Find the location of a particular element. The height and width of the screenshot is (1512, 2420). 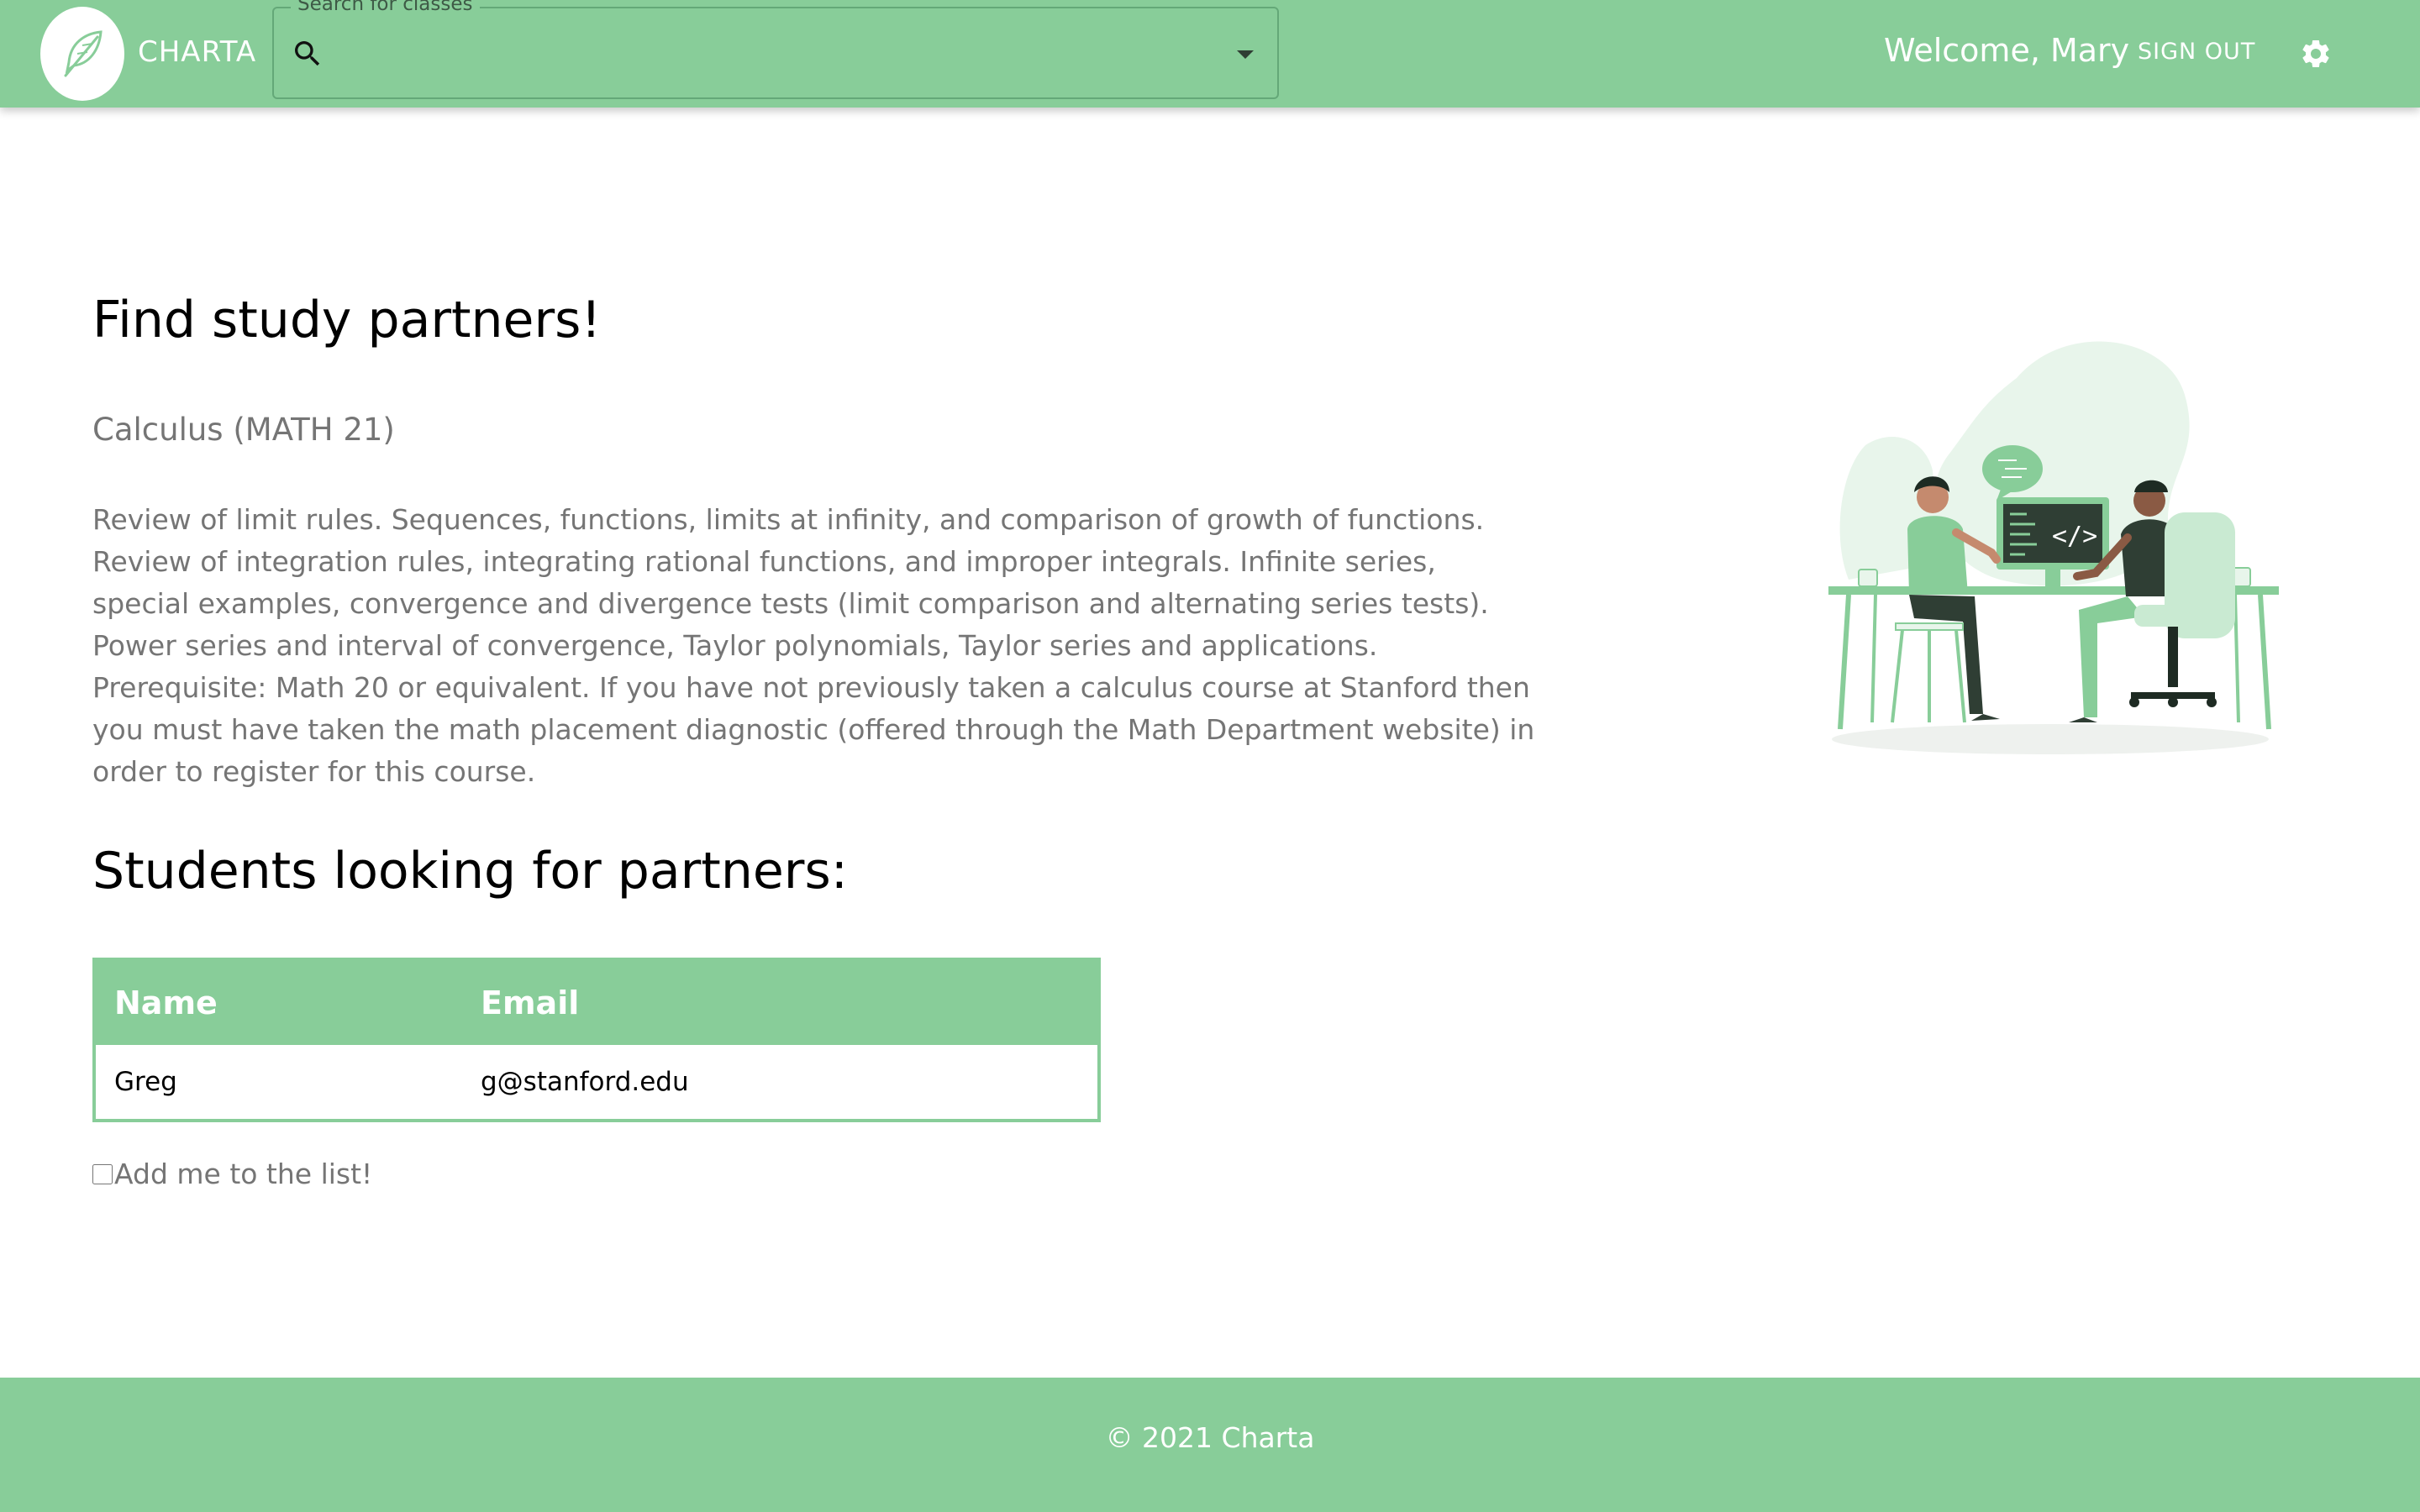

app-footer: © 2021 Charta is located at coordinates (1210, 1445).